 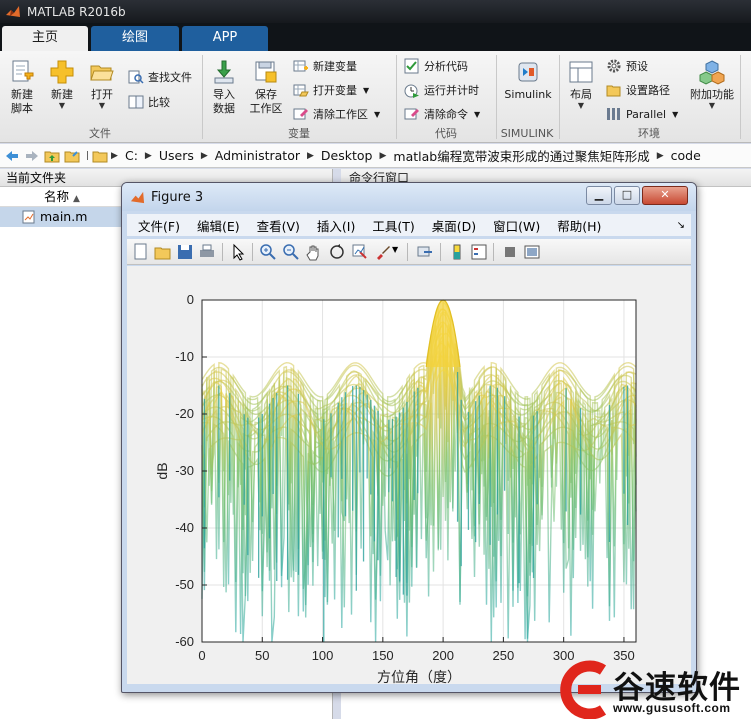 I want to click on data-cursor-icon, so click(x=360, y=252).